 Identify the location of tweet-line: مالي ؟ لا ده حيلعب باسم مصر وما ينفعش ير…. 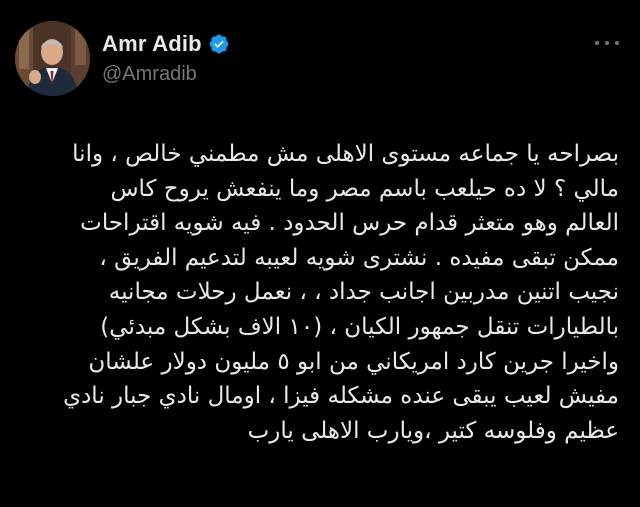
(364, 188).